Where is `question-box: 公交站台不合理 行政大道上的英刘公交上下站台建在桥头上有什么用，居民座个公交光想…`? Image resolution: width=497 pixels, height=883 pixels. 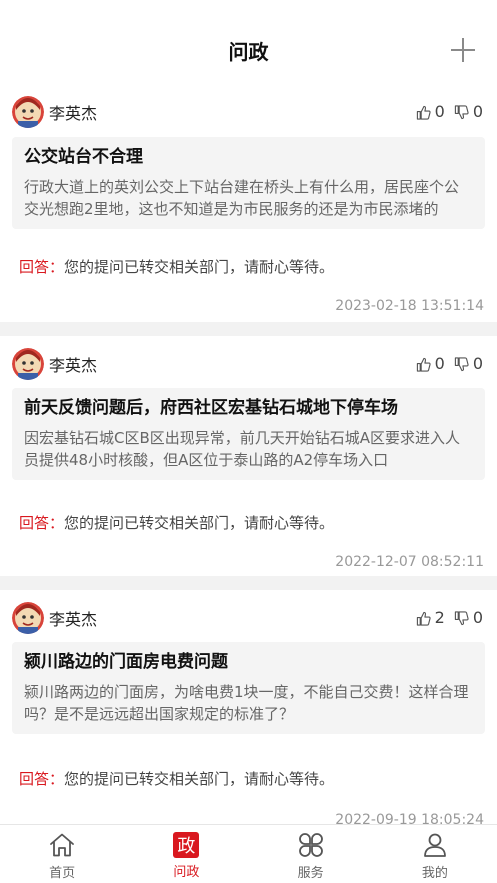
question-box: 公交站台不合理 行政大道上的英刘公交上下站台建在桥头上有什么用，居民座个公交光想… is located at coordinates (248, 183).